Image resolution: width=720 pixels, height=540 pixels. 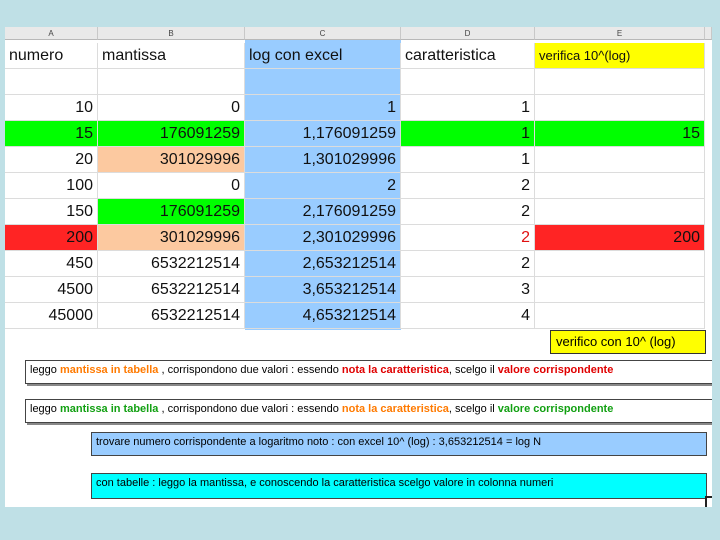 I want to click on cell-log: 2,653212514, so click(x=323, y=264).